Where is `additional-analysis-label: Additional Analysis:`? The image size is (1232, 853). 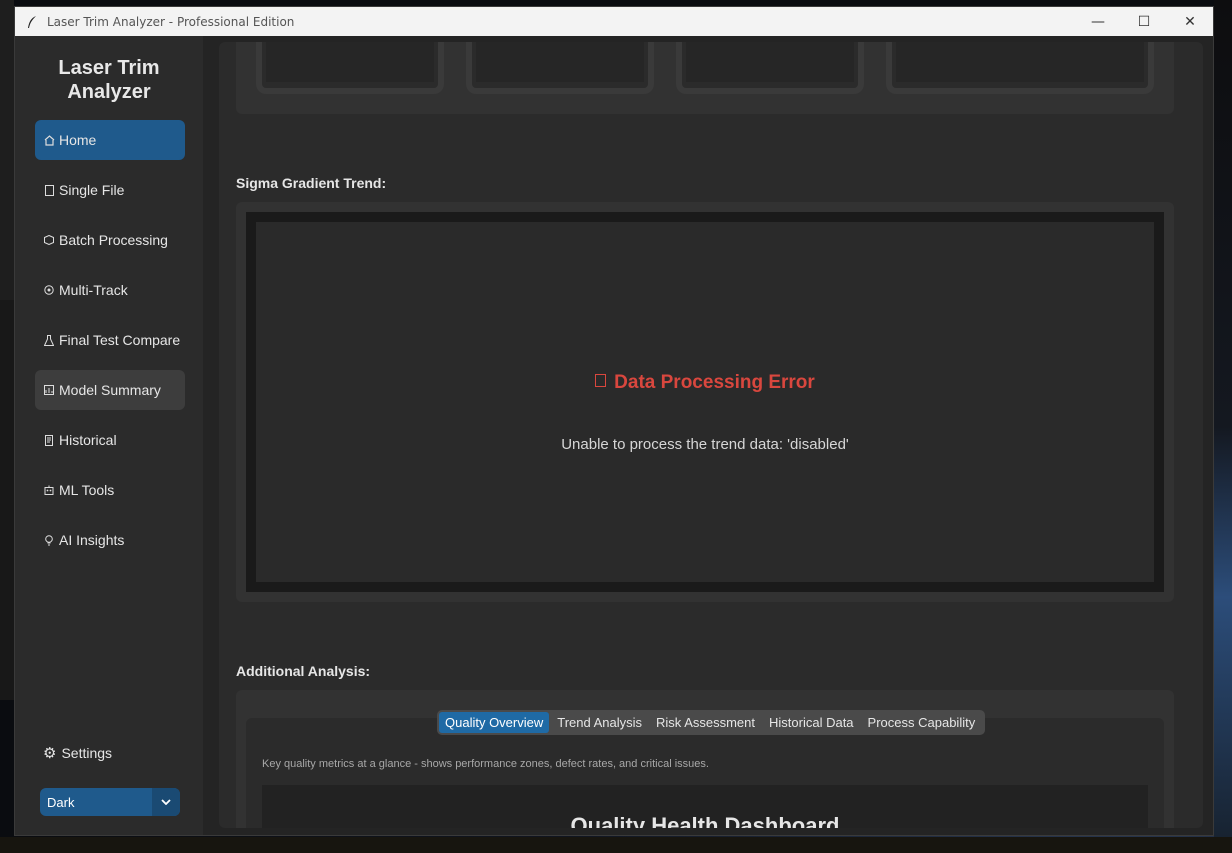 additional-analysis-label: Additional Analysis: is located at coordinates (303, 671).